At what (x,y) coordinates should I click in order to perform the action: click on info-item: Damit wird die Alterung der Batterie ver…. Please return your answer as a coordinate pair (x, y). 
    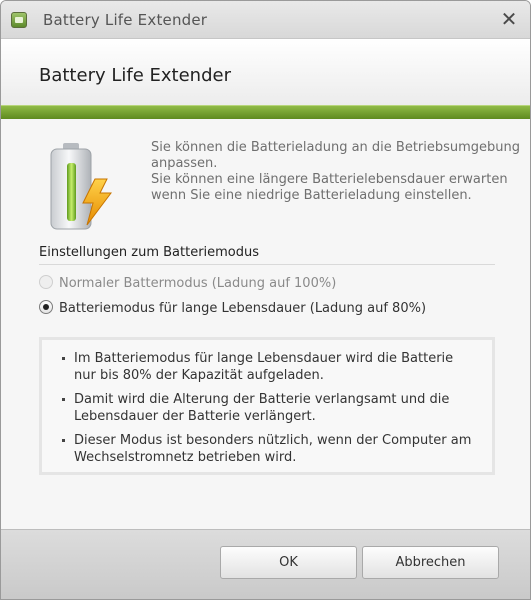
    Looking at the image, I should click on (270, 408).